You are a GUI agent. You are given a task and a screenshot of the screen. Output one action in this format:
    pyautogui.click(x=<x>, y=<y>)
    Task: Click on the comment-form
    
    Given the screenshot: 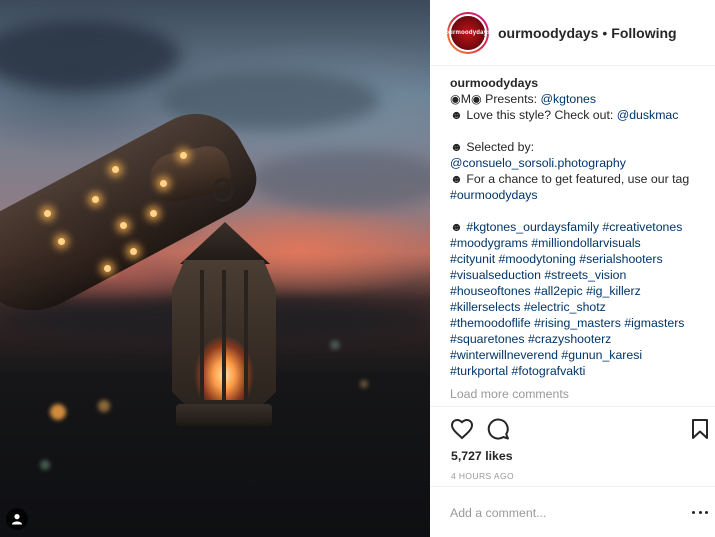 What is the action you would take?
    pyautogui.click(x=572, y=511)
    